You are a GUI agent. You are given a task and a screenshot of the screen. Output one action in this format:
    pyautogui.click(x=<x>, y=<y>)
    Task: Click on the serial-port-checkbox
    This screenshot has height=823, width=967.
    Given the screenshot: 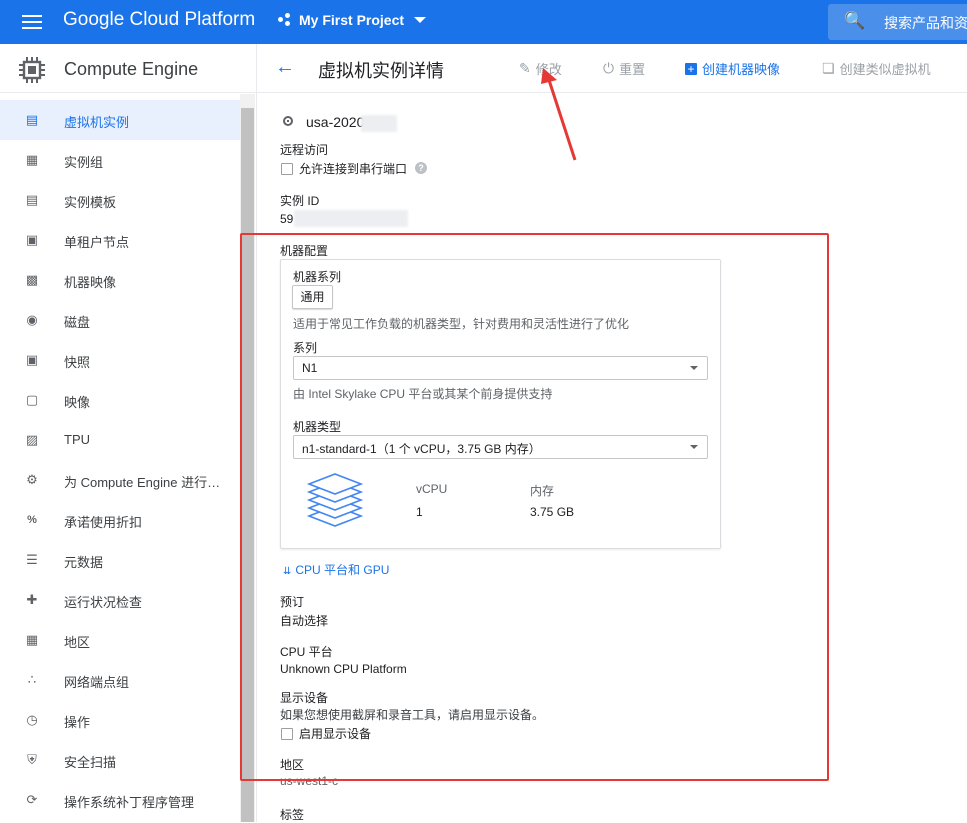 What is the action you would take?
    pyautogui.click(x=287, y=169)
    